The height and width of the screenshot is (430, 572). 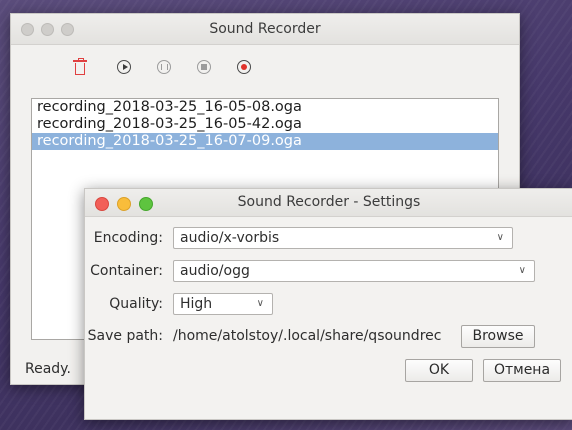 I want to click on settings-titlebar: Sound Recorder - Settings, so click(x=328, y=203).